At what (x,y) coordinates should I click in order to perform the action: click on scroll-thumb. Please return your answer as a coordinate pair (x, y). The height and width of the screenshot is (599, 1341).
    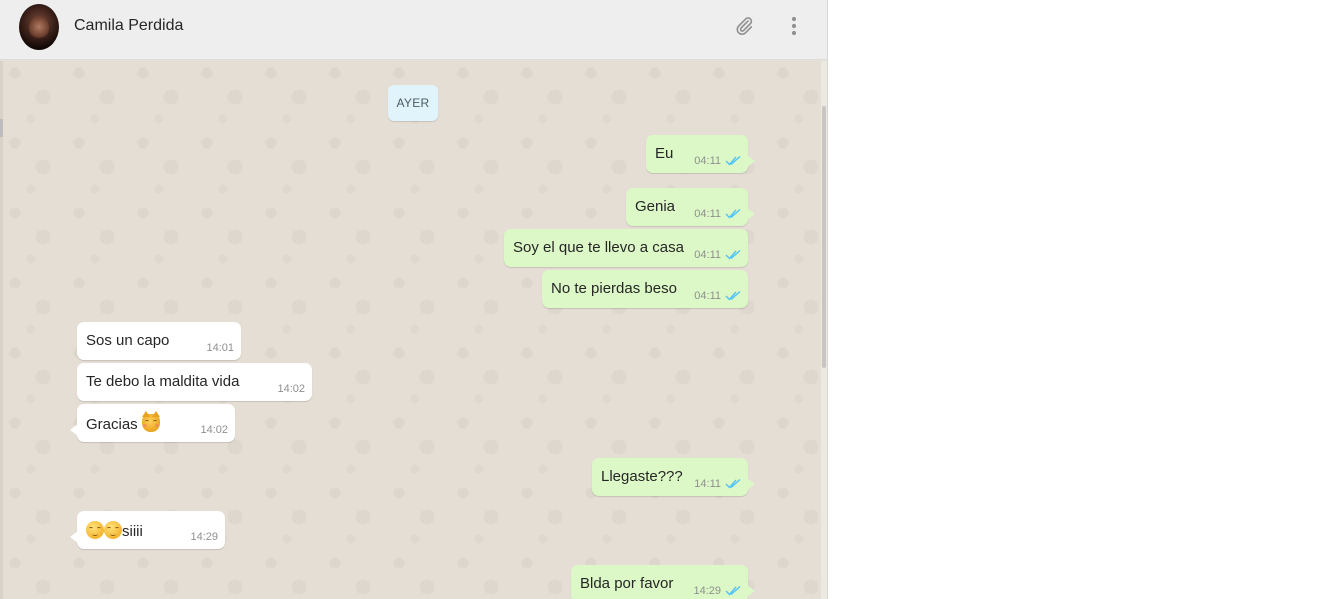
    Looking at the image, I should click on (824, 237).